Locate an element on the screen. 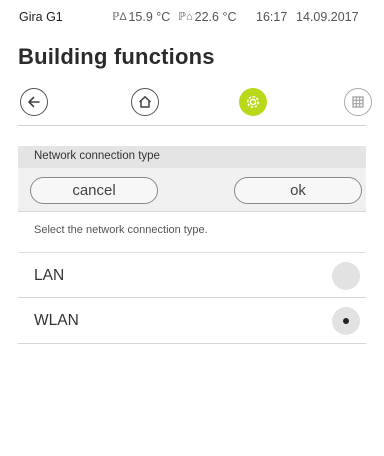 This screenshot has width=384, height=456. settings-button is located at coordinates (253, 102).